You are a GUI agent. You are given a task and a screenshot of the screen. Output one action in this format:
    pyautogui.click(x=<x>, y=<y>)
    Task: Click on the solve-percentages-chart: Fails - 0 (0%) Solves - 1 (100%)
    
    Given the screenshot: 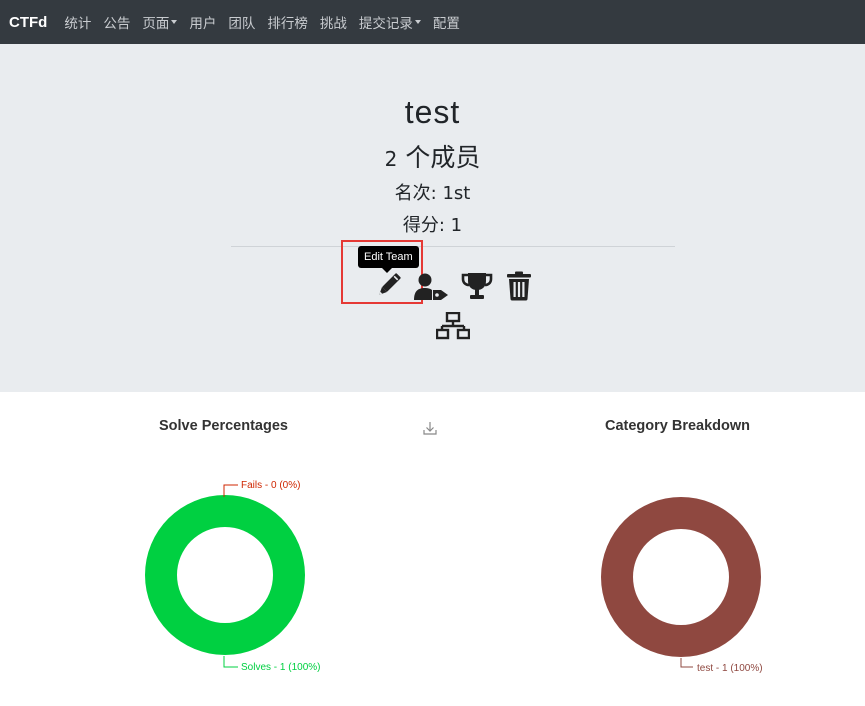 What is the action you would take?
    pyautogui.click(x=232, y=576)
    